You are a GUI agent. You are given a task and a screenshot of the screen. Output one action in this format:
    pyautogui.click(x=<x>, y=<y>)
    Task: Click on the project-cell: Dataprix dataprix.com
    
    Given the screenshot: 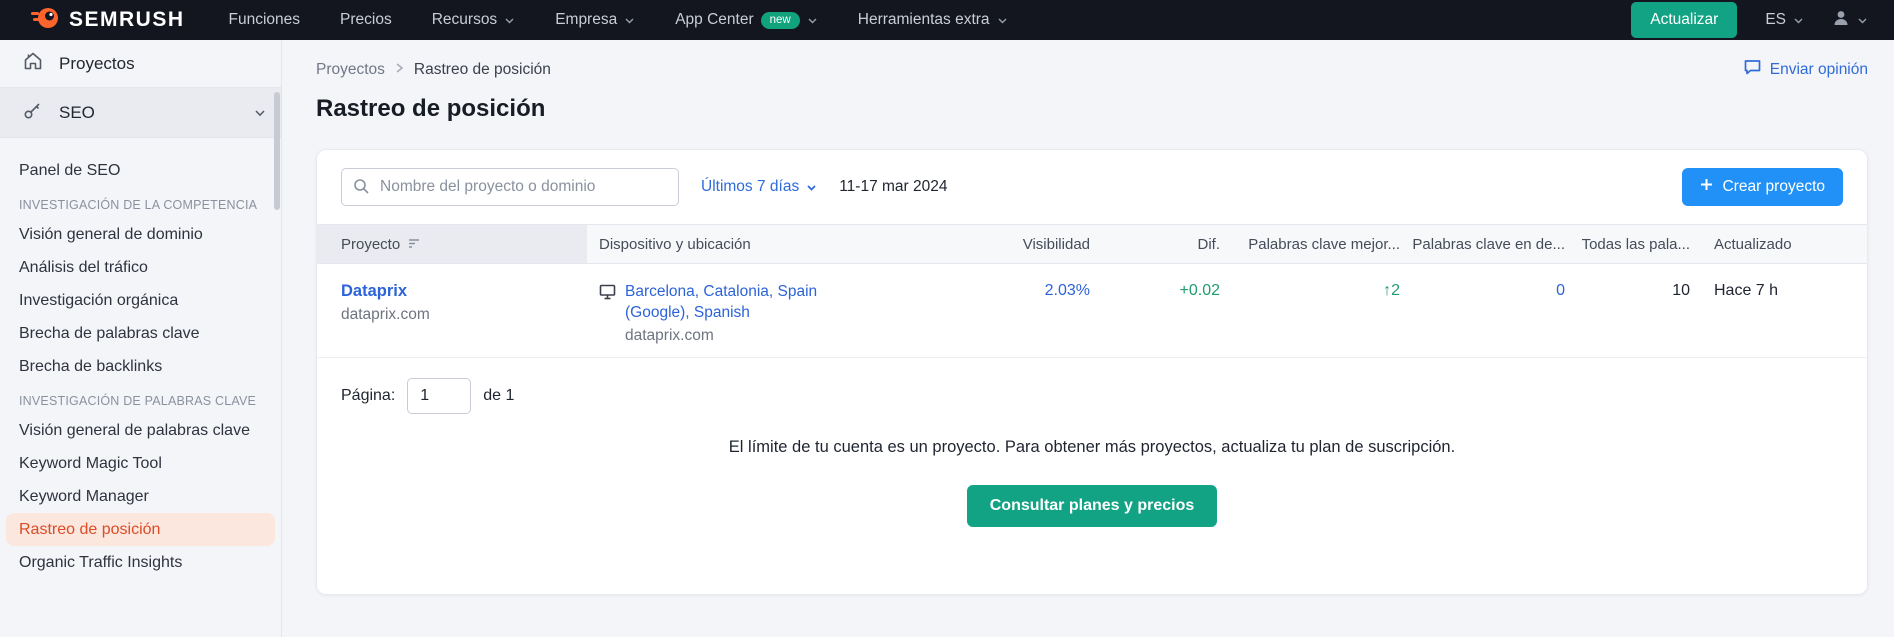 What is the action you would take?
    pyautogui.click(x=452, y=294)
    